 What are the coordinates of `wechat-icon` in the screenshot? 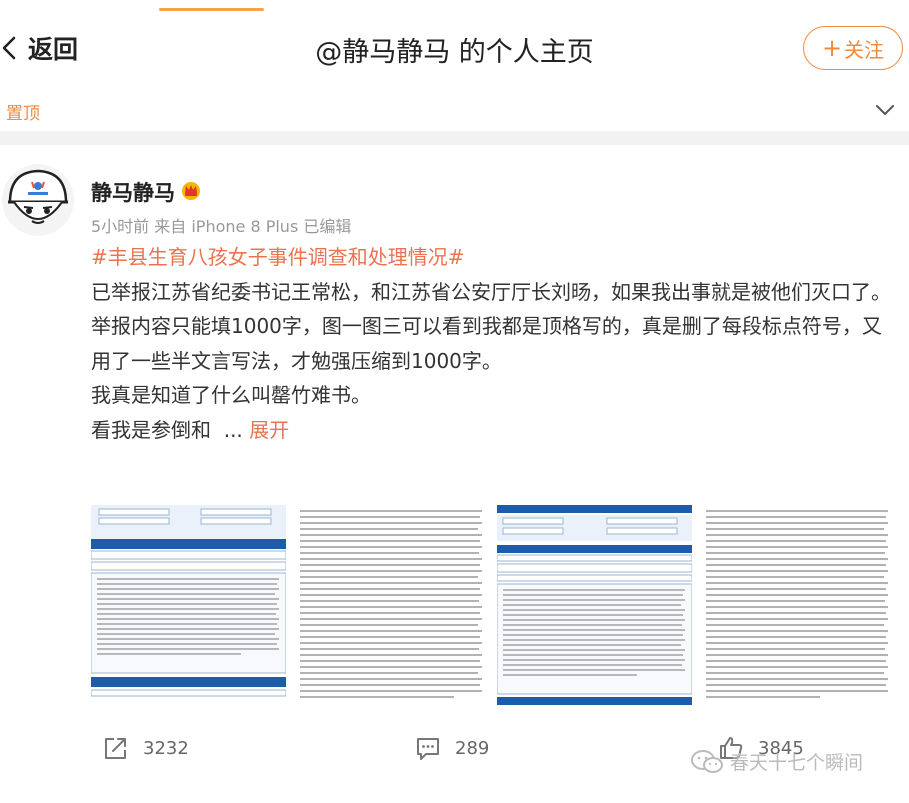 It's located at (707, 761).